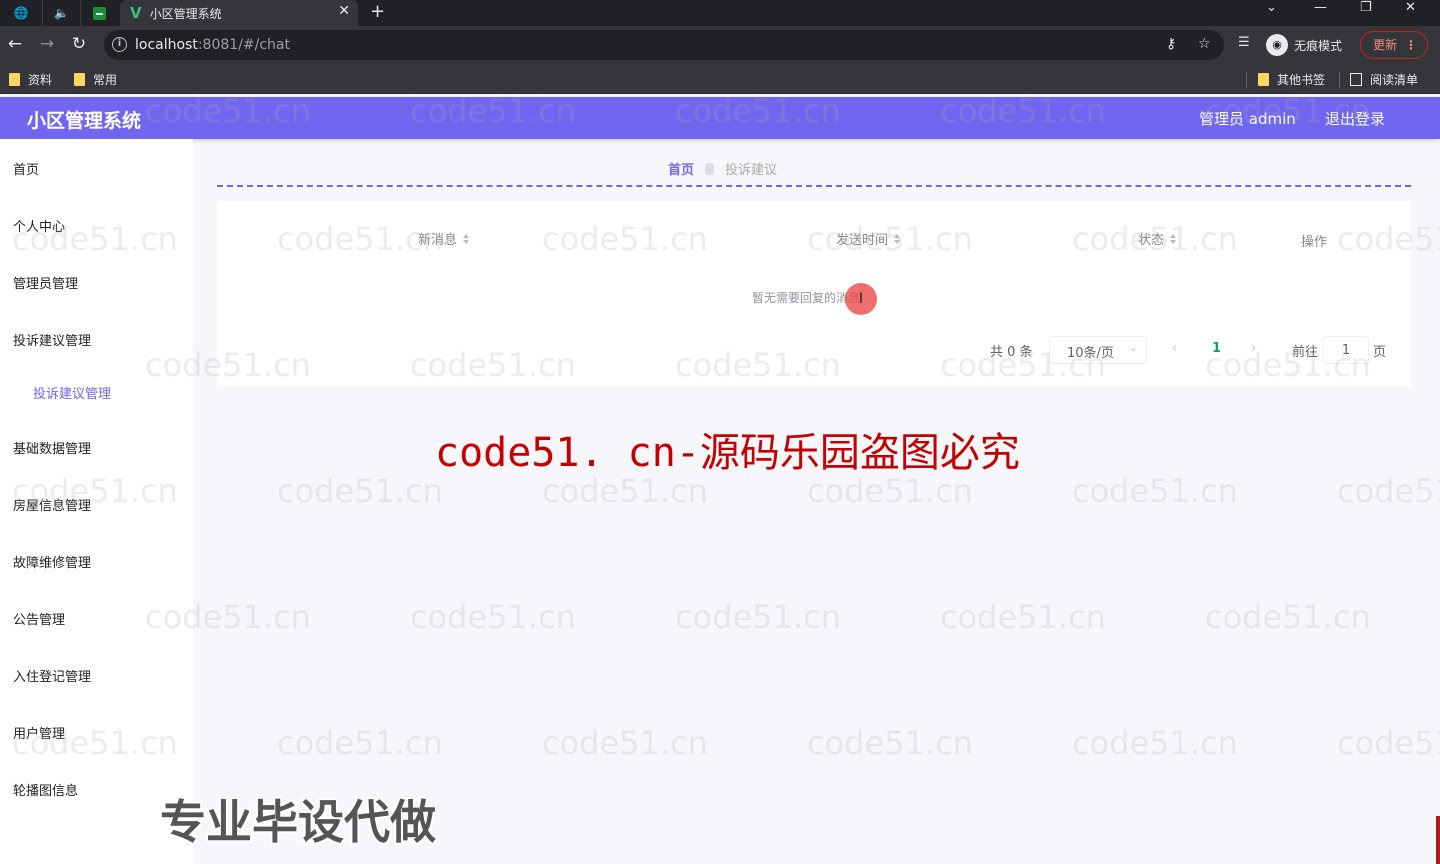 The height and width of the screenshot is (864, 1440). I want to click on globe-icon: 🌐, so click(21, 13).